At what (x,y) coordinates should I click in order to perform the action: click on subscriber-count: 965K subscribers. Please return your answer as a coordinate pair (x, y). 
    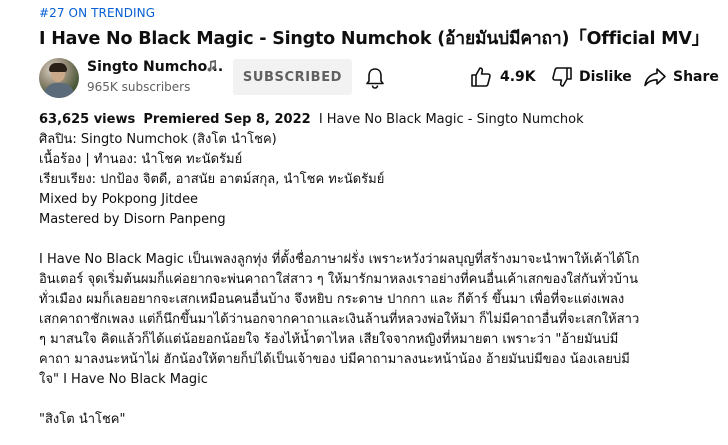
    Looking at the image, I should click on (139, 87).